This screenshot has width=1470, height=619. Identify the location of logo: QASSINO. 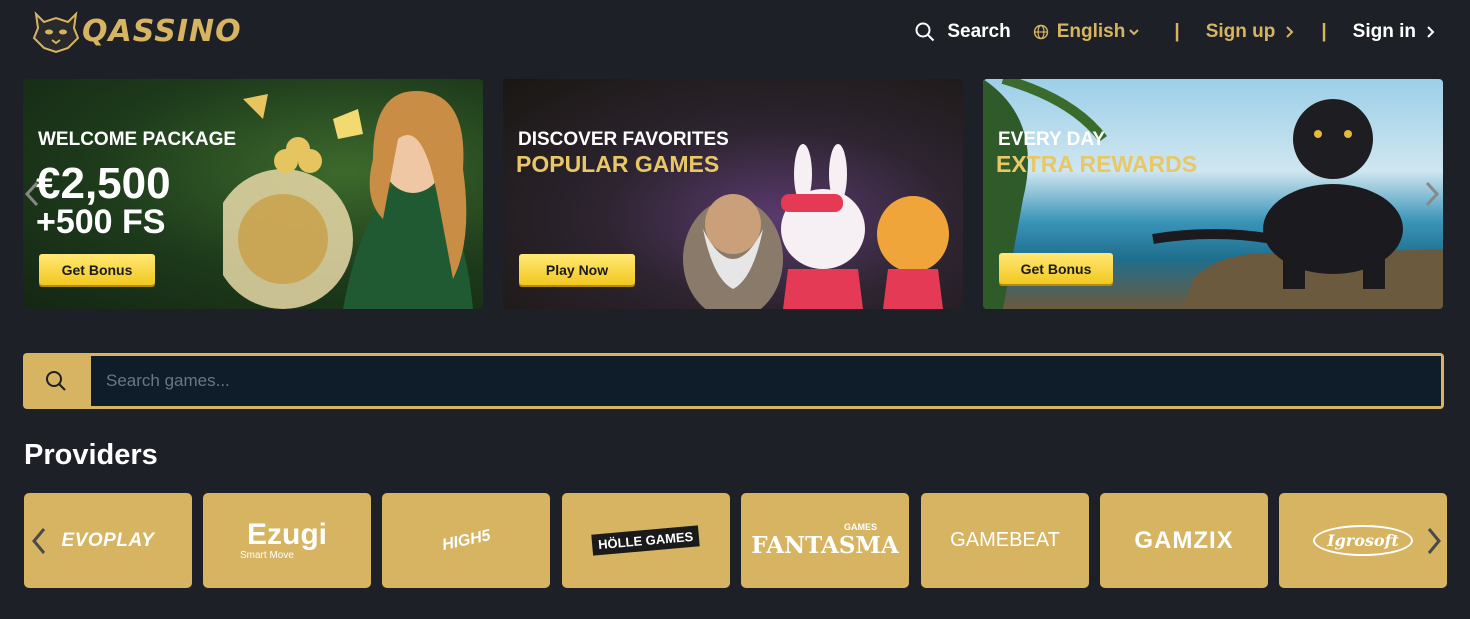
(136, 31).